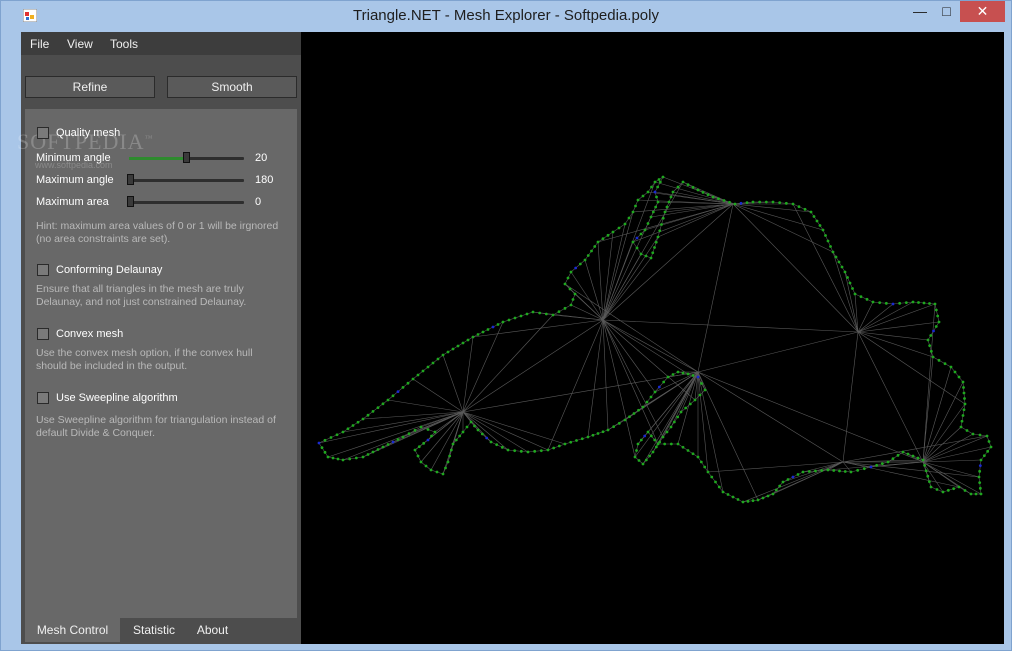 Image resolution: width=1012 pixels, height=651 pixels. Describe the element at coordinates (80, 44) in the screenshot. I see `menu-view: View` at that location.